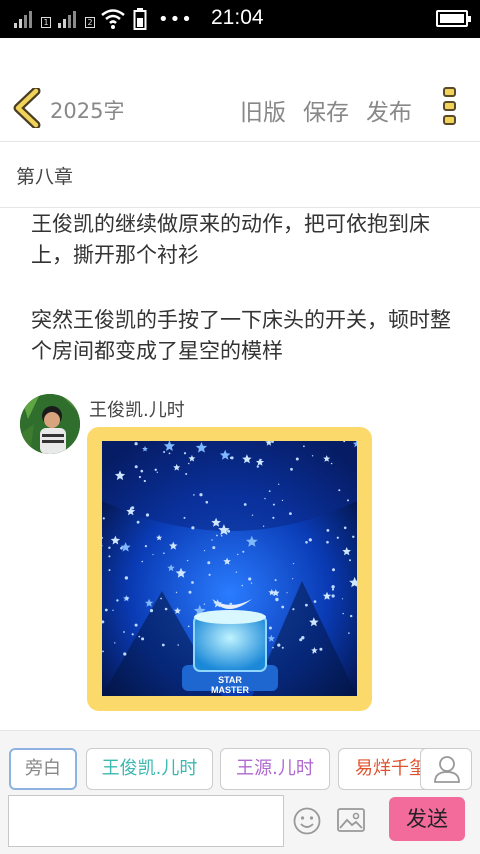 The height and width of the screenshot is (854, 480). I want to click on sim-1-badge: 1, so click(46, 22).